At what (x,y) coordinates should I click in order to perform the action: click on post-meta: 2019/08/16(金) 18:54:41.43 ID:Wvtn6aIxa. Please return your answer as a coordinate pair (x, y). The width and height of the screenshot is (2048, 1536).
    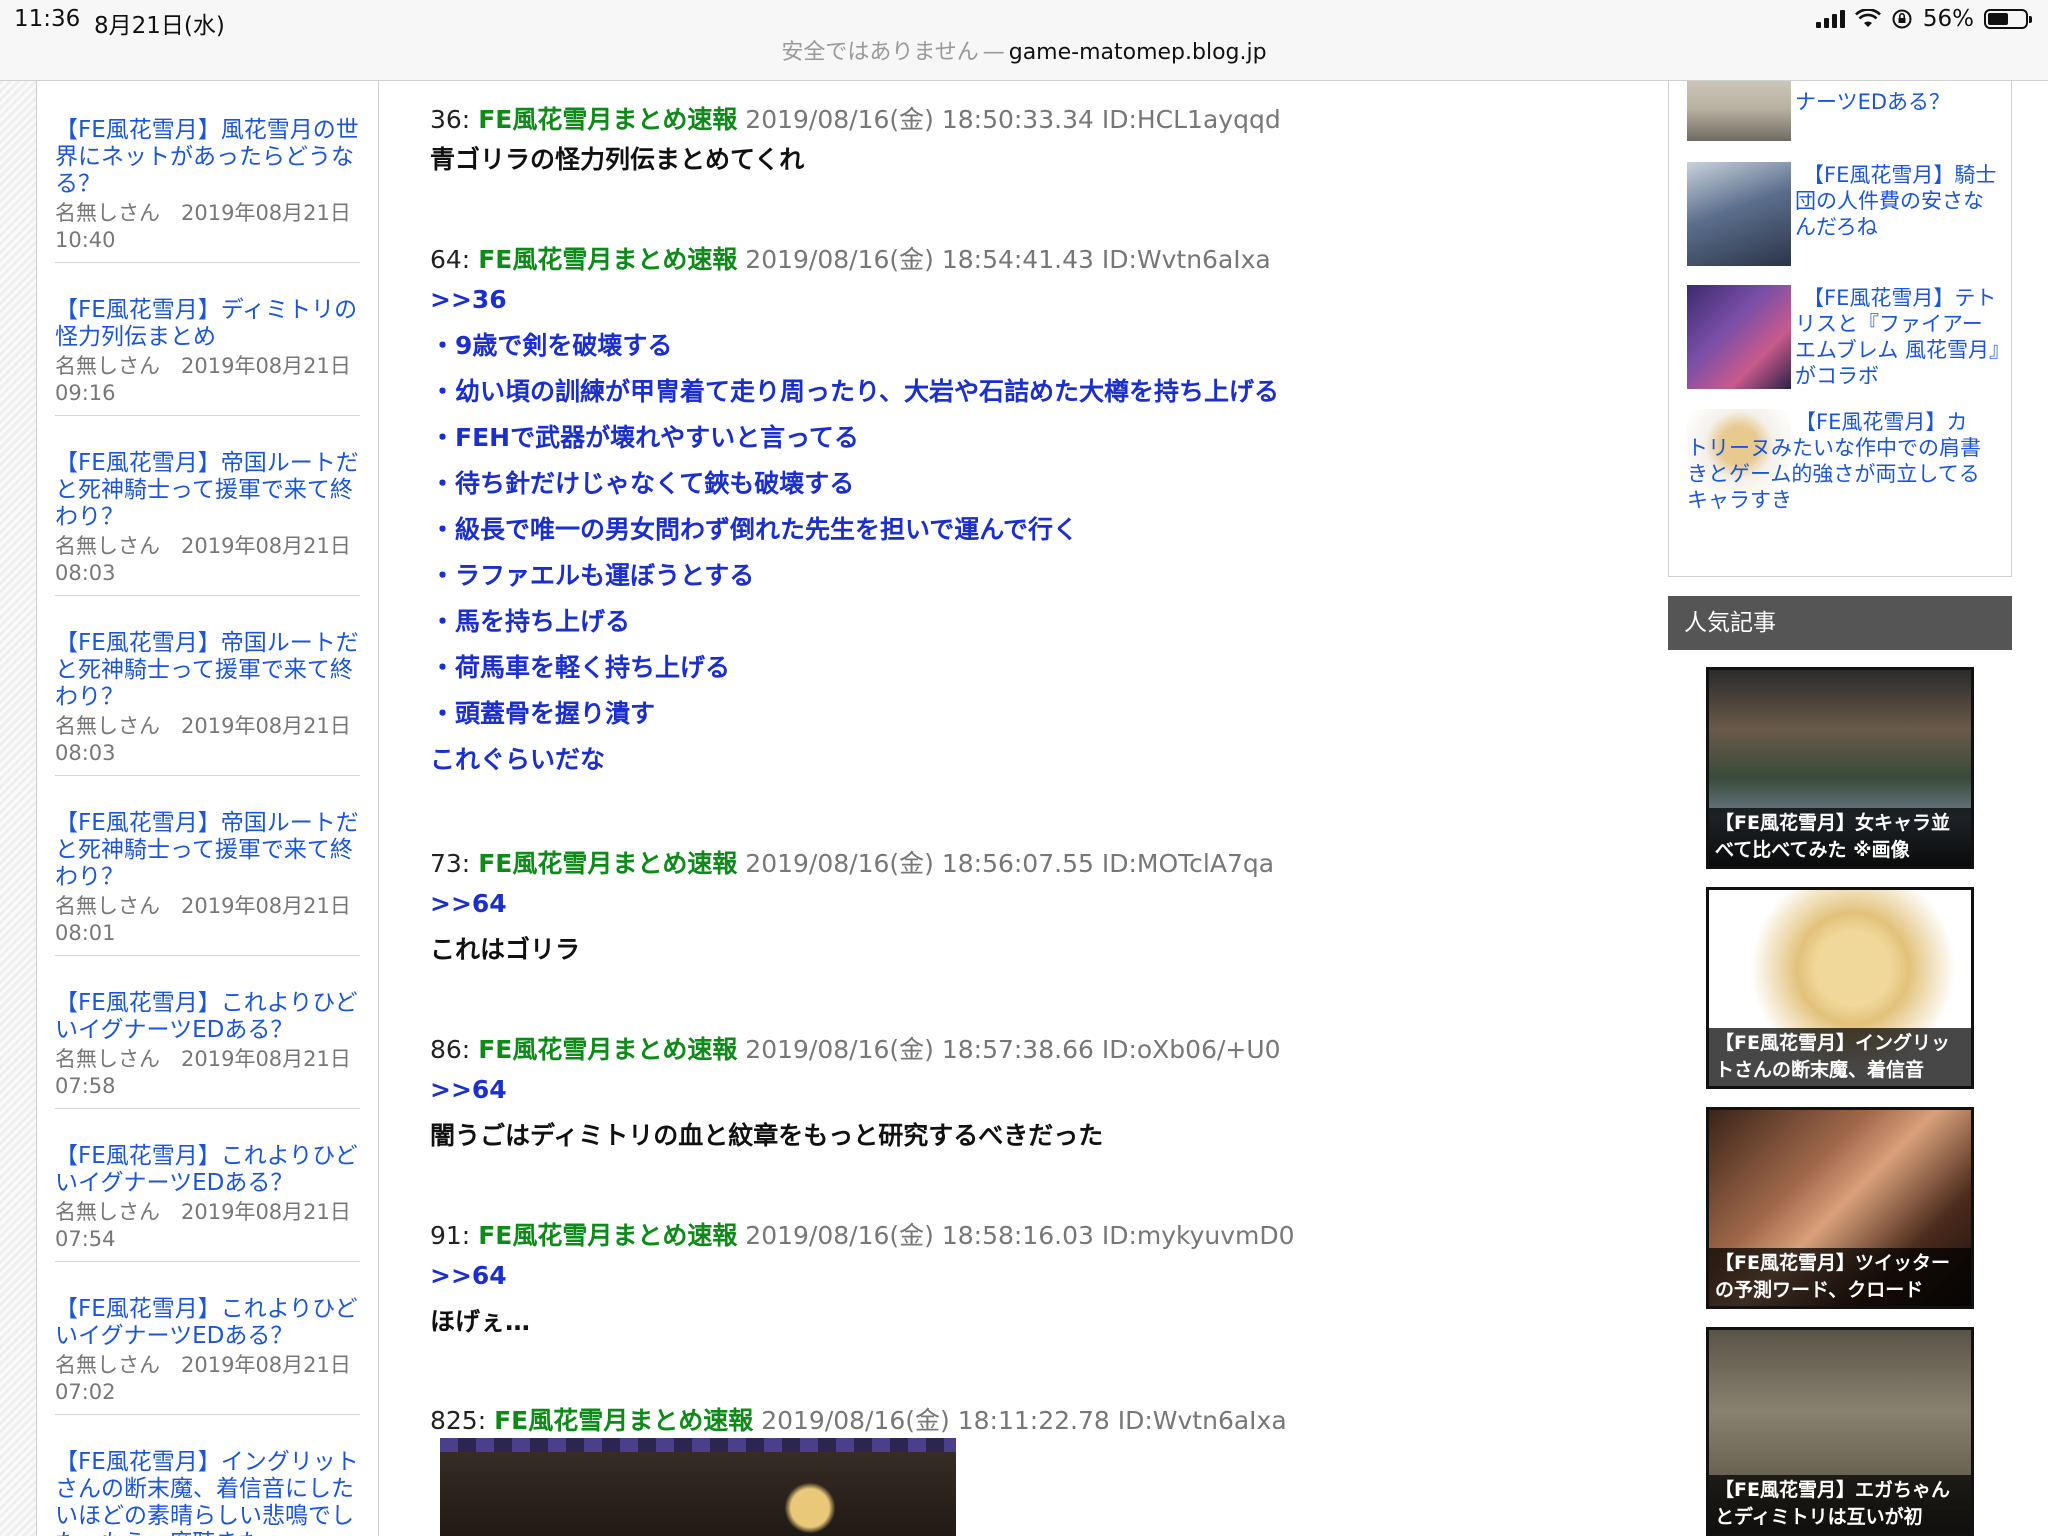
    Looking at the image, I should click on (1008, 259).